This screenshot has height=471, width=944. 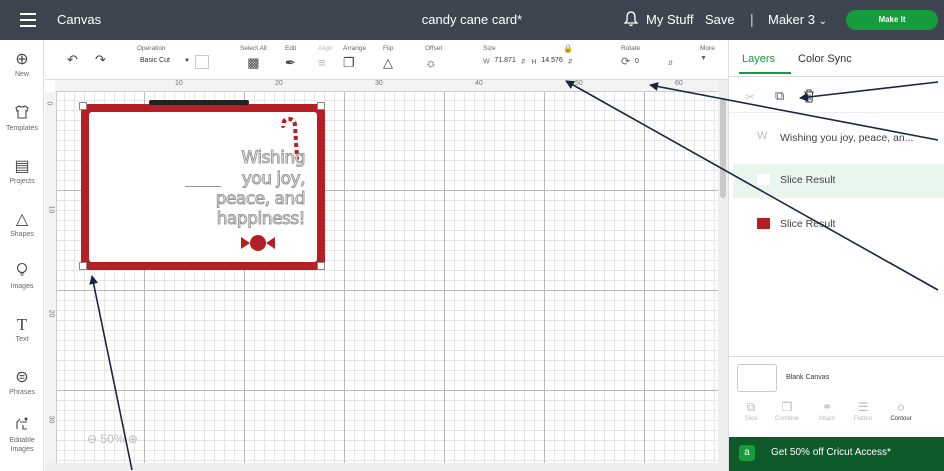 I want to click on make-it-button: Make It, so click(x=892, y=20).